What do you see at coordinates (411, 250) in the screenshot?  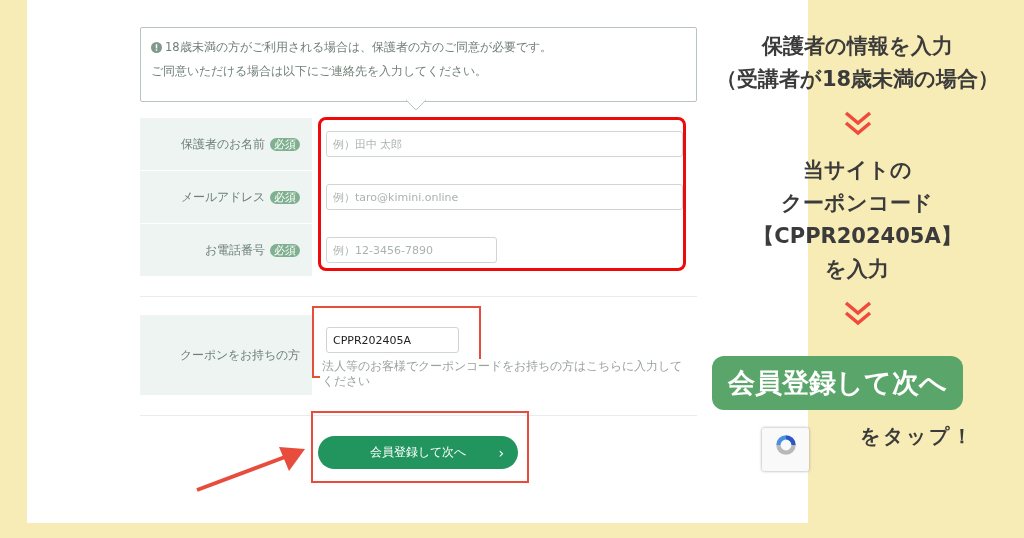 I see `input-field: 例）12-3456-7890` at bounding box center [411, 250].